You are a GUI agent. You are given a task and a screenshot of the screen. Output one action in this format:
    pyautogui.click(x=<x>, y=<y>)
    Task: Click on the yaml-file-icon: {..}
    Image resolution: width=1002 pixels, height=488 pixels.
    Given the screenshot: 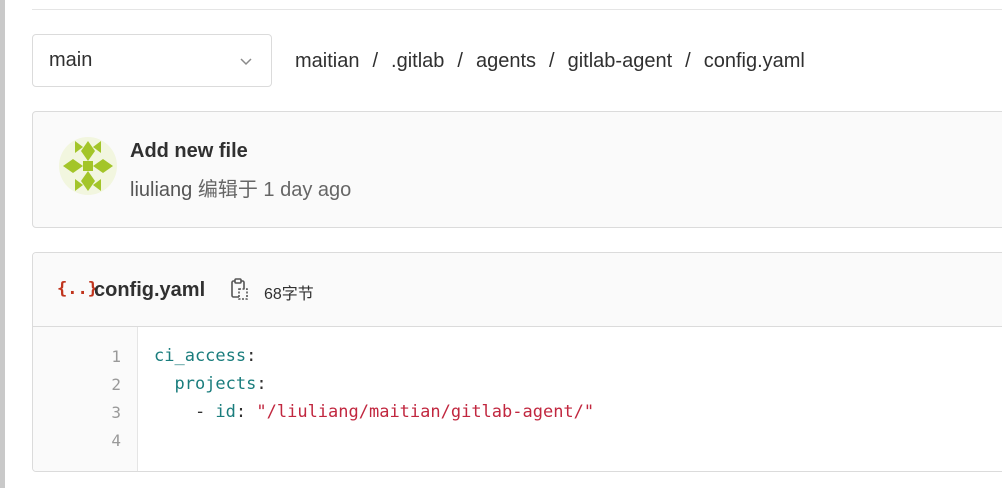 What is the action you would take?
    pyautogui.click(x=77, y=289)
    